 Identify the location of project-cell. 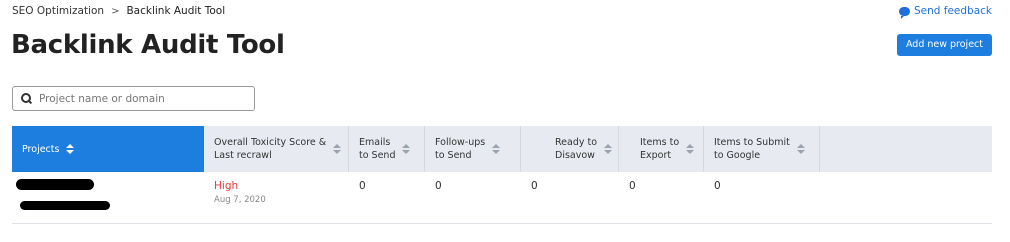
(108, 197).